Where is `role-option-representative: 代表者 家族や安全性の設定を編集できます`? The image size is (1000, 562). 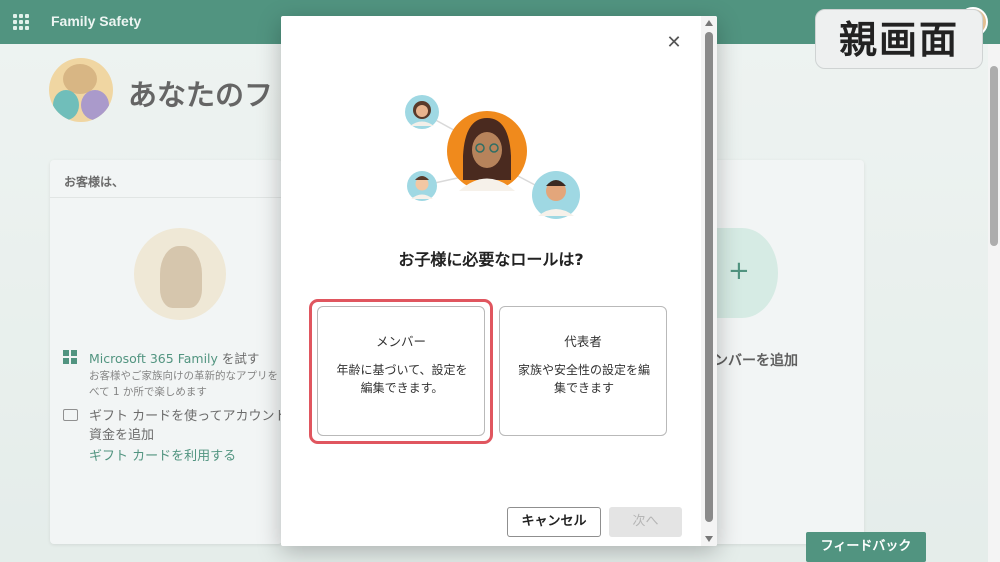 role-option-representative: 代表者 家族や安全性の設定を編集できます is located at coordinates (583, 371).